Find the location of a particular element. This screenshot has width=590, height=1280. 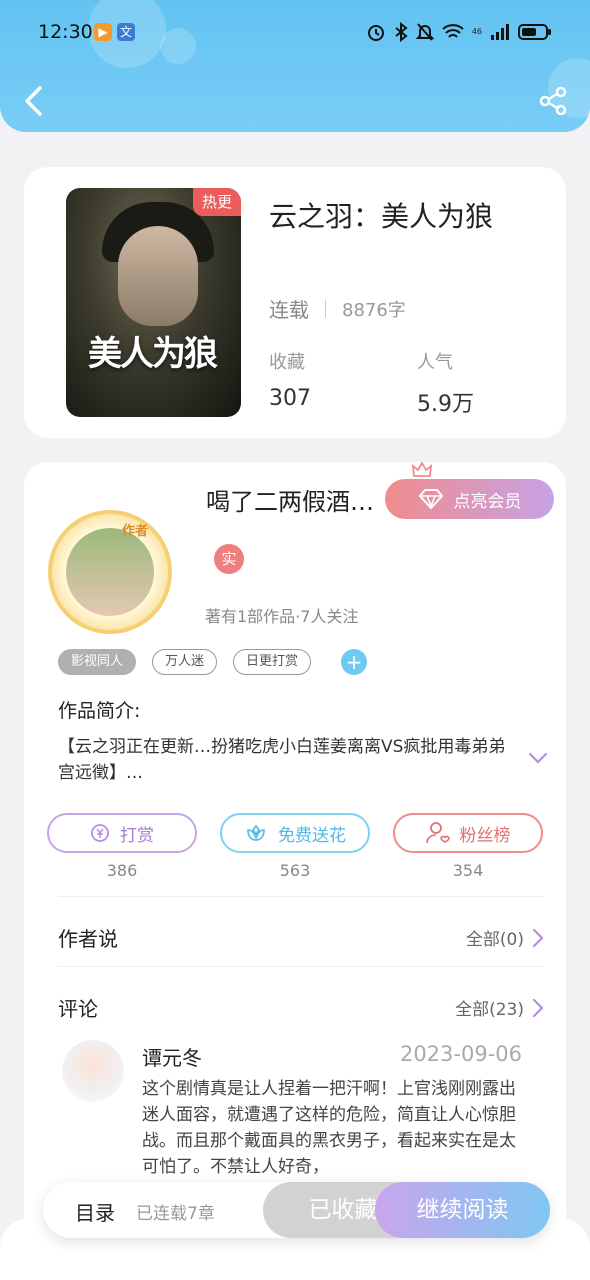

comment-date: 2023-09-06 is located at coordinates (460, 1054).